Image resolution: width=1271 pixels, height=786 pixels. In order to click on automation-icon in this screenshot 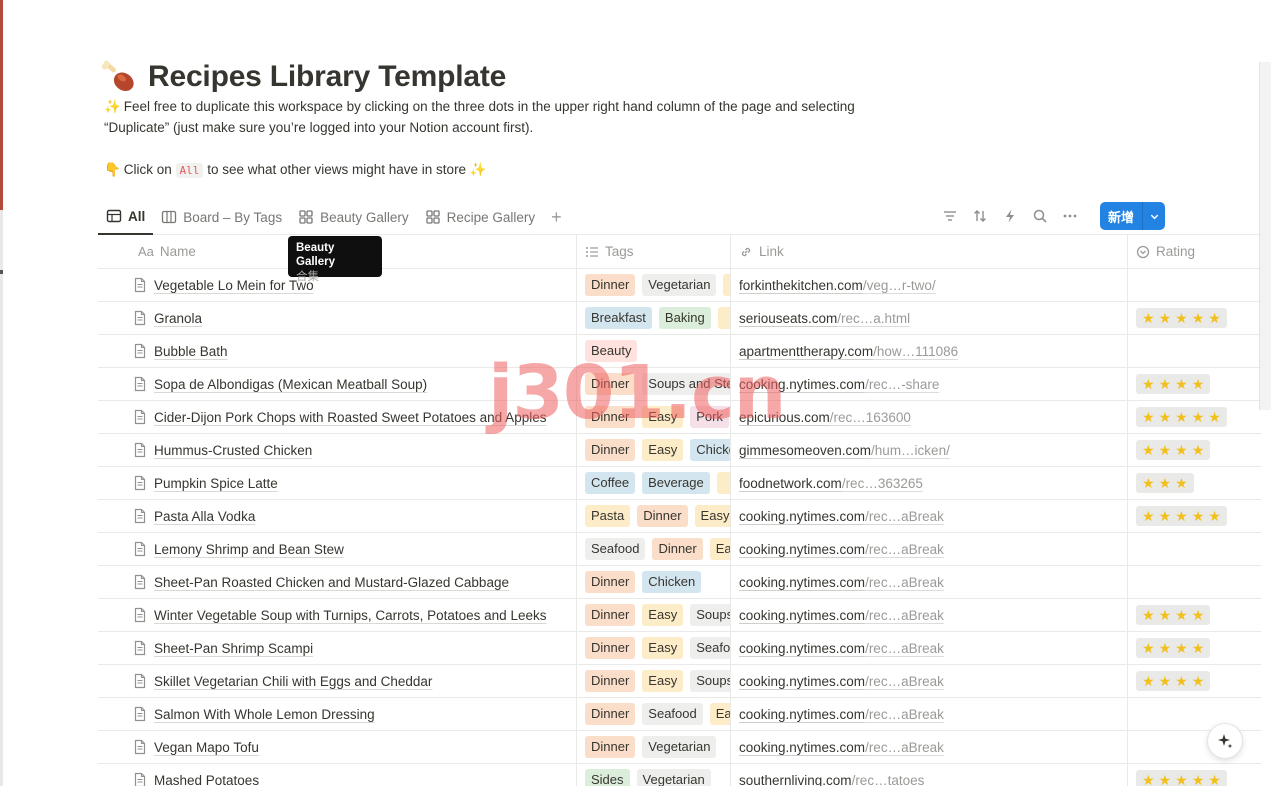, I will do `click(1010, 216)`.